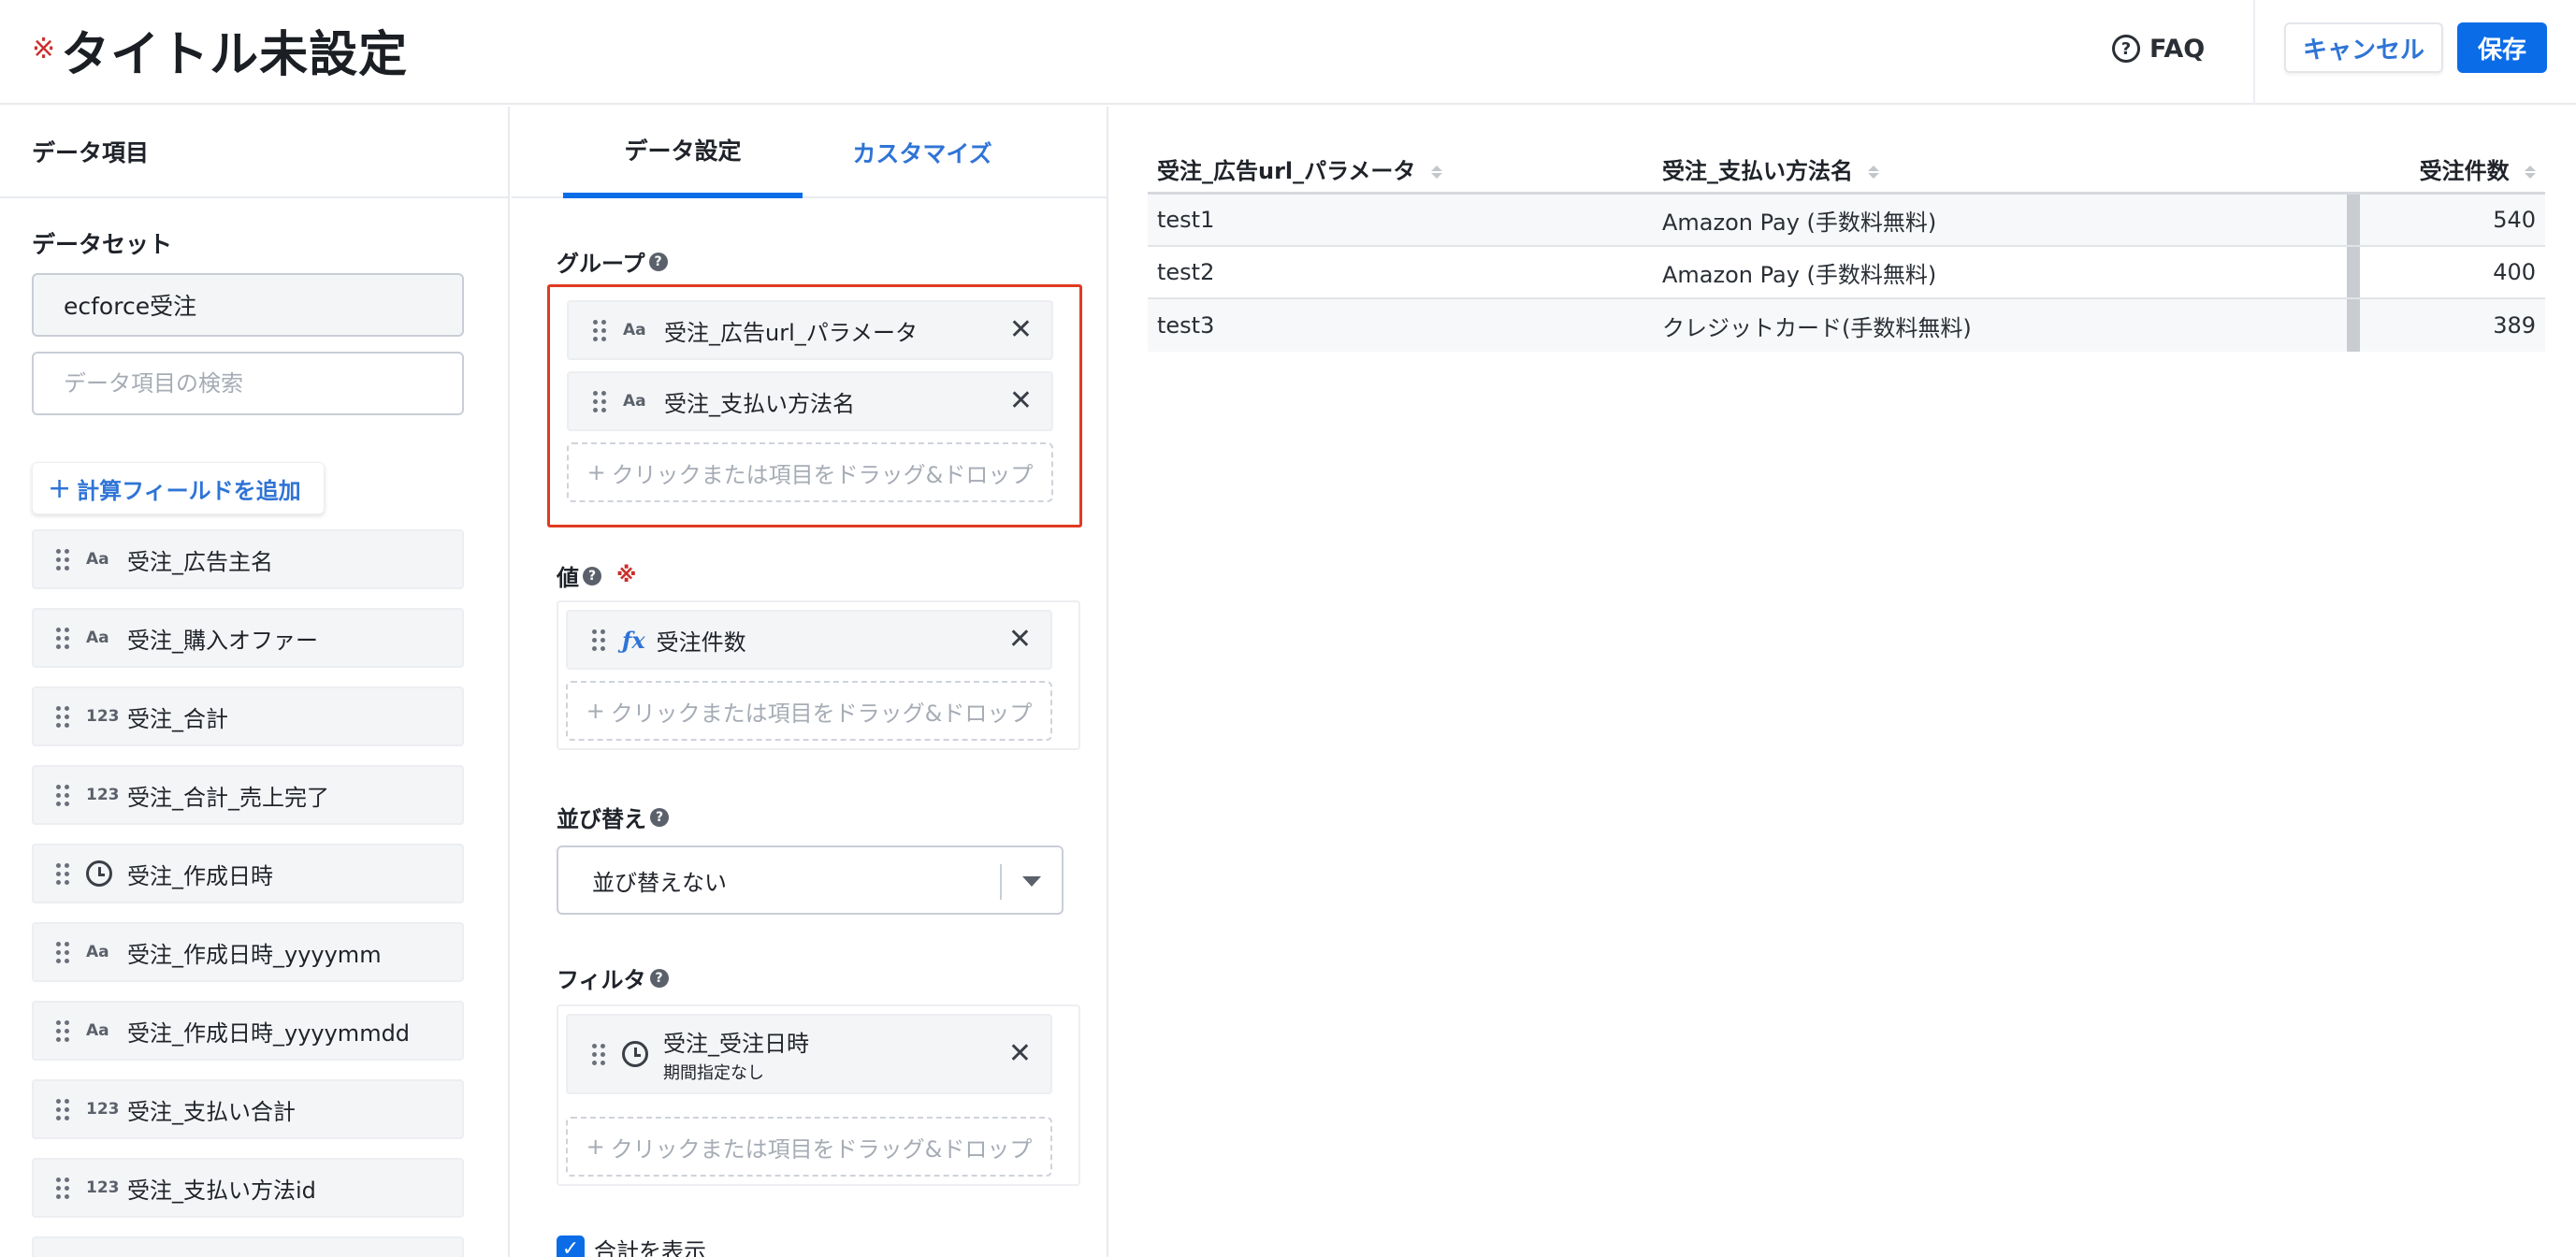 Image resolution: width=2576 pixels, height=1257 pixels. What do you see at coordinates (189, 490) in the screenshot?
I see `add-calc-label: 計算フィールドを追加` at bounding box center [189, 490].